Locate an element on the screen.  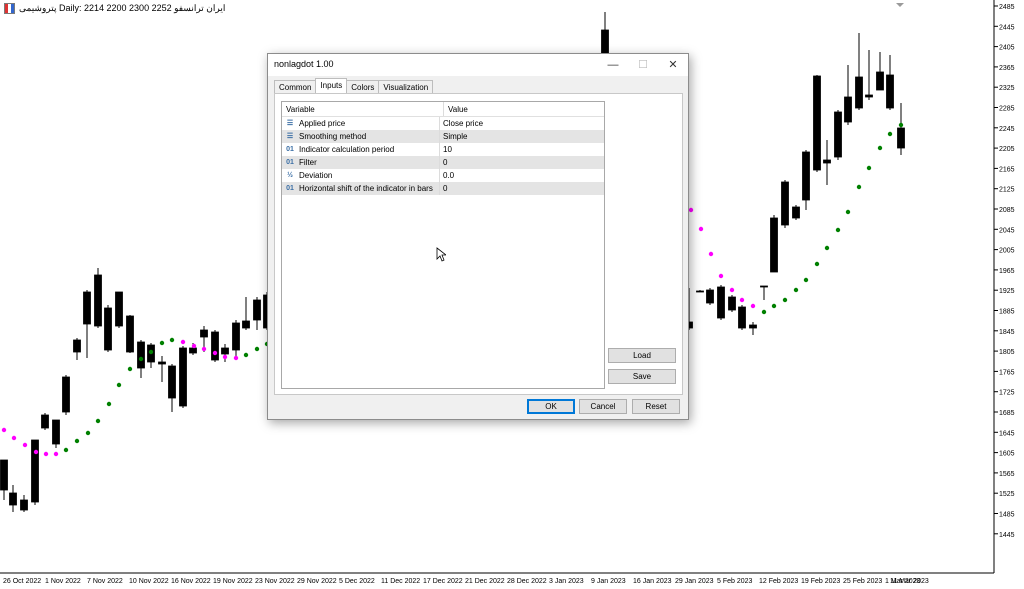
input-row: 01 Indicator calculation period 10 is located at coordinates (443, 149).